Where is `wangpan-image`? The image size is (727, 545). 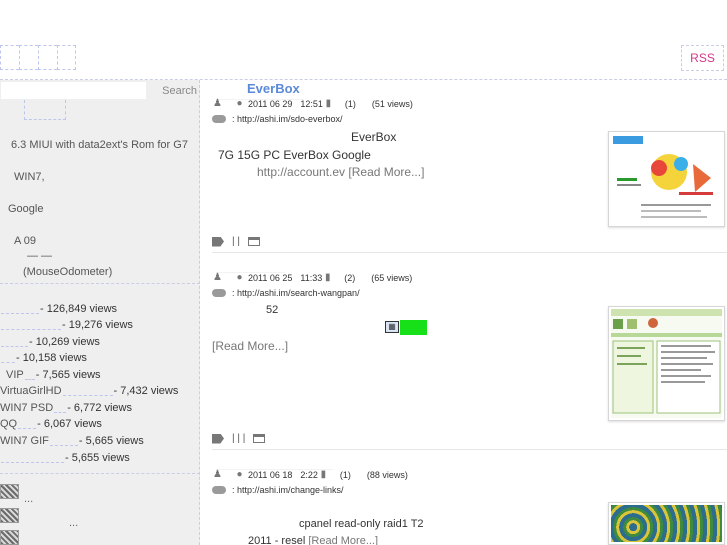 wangpan-image is located at coordinates (666, 363).